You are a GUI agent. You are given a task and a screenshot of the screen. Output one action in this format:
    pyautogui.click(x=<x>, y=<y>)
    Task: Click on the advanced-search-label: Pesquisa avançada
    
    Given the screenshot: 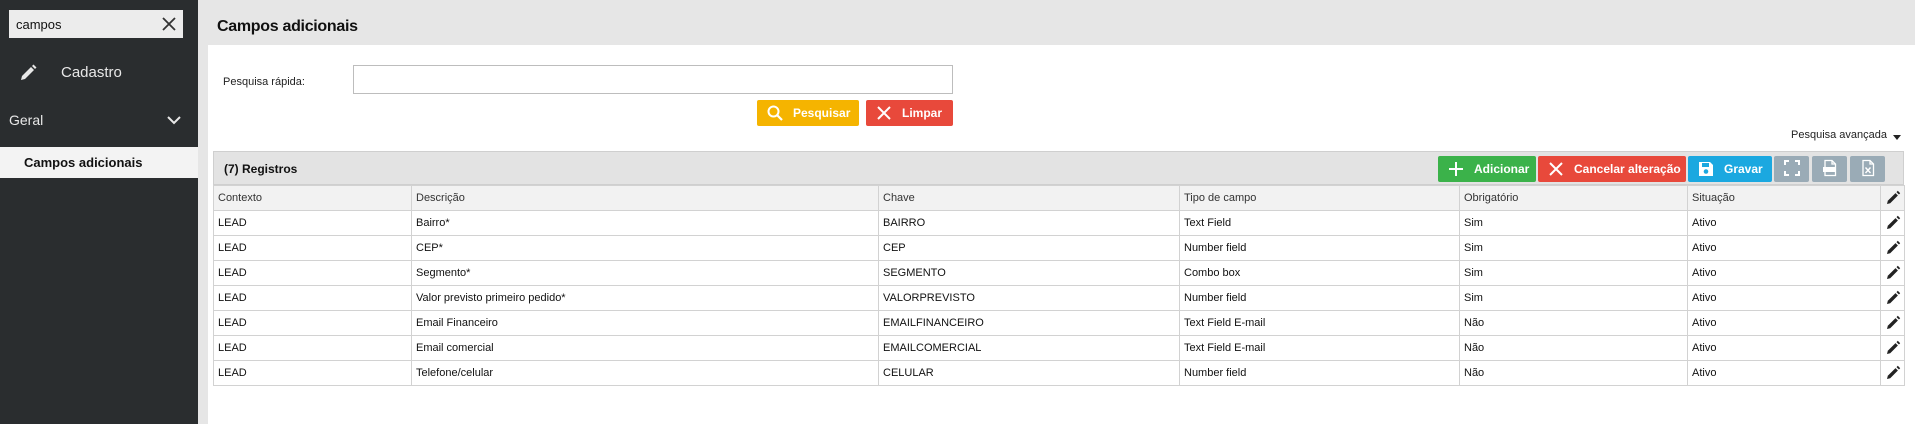 What is the action you would take?
    pyautogui.click(x=1839, y=135)
    